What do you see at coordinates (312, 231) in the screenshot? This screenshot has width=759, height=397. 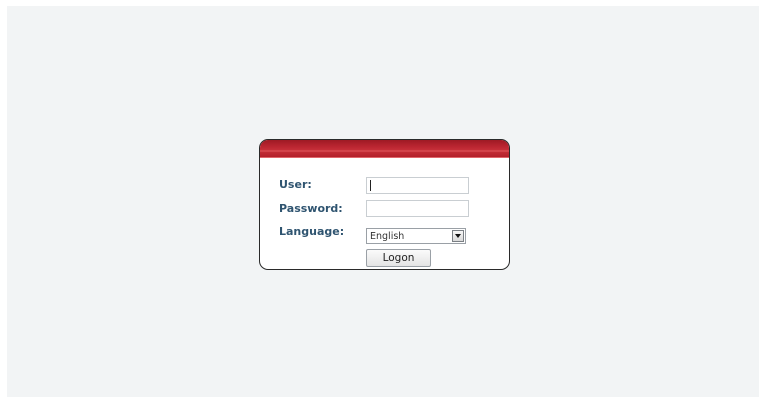 I see `language-label: Language:` at bounding box center [312, 231].